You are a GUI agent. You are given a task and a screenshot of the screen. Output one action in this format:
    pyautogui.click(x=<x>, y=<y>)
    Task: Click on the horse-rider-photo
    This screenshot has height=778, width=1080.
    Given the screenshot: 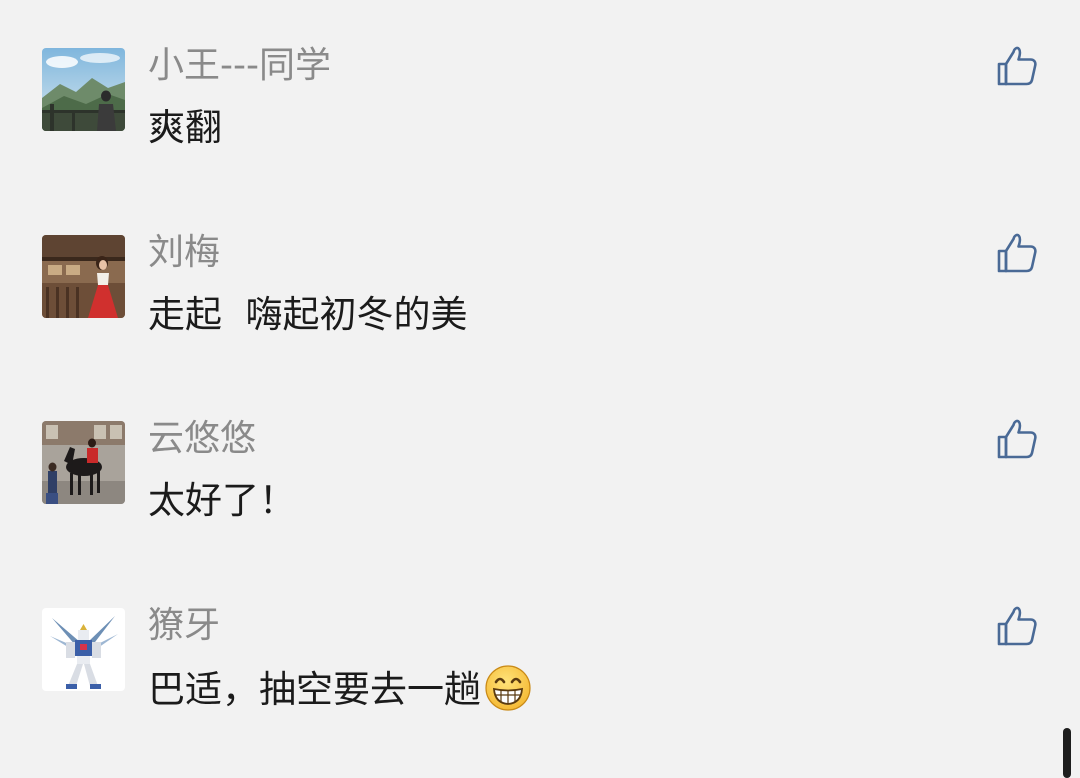 What is the action you would take?
    pyautogui.click(x=83, y=462)
    